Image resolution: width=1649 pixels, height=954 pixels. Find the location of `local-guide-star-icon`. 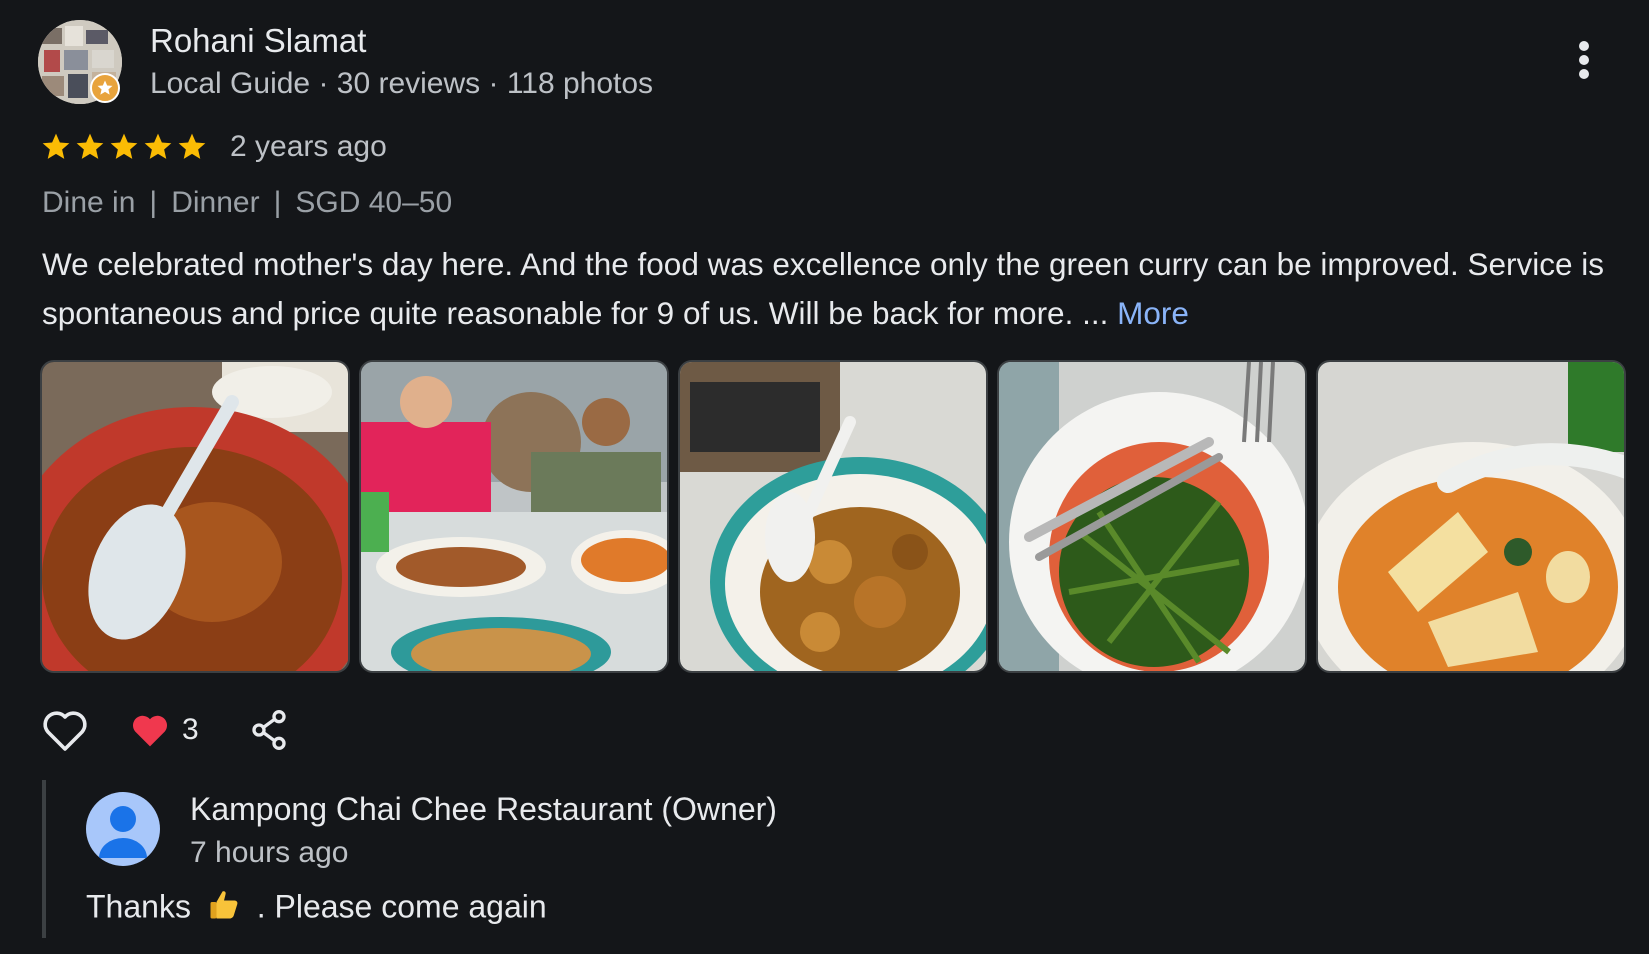

local-guide-star-icon is located at coordinates (105, 88).